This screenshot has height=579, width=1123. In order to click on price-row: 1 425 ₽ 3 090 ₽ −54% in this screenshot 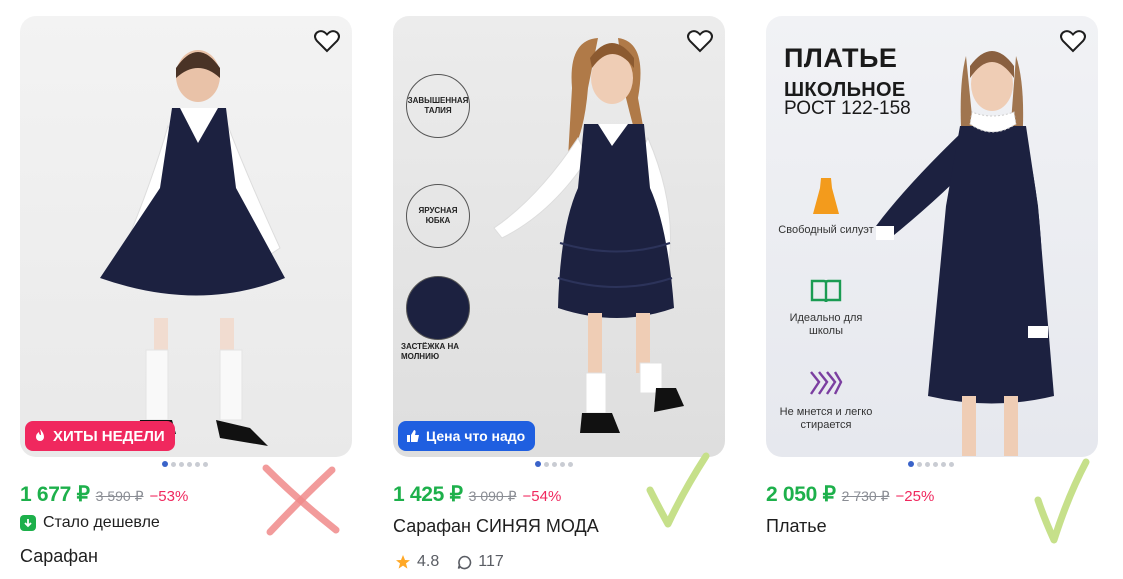, I will do `click(477, 494)`.